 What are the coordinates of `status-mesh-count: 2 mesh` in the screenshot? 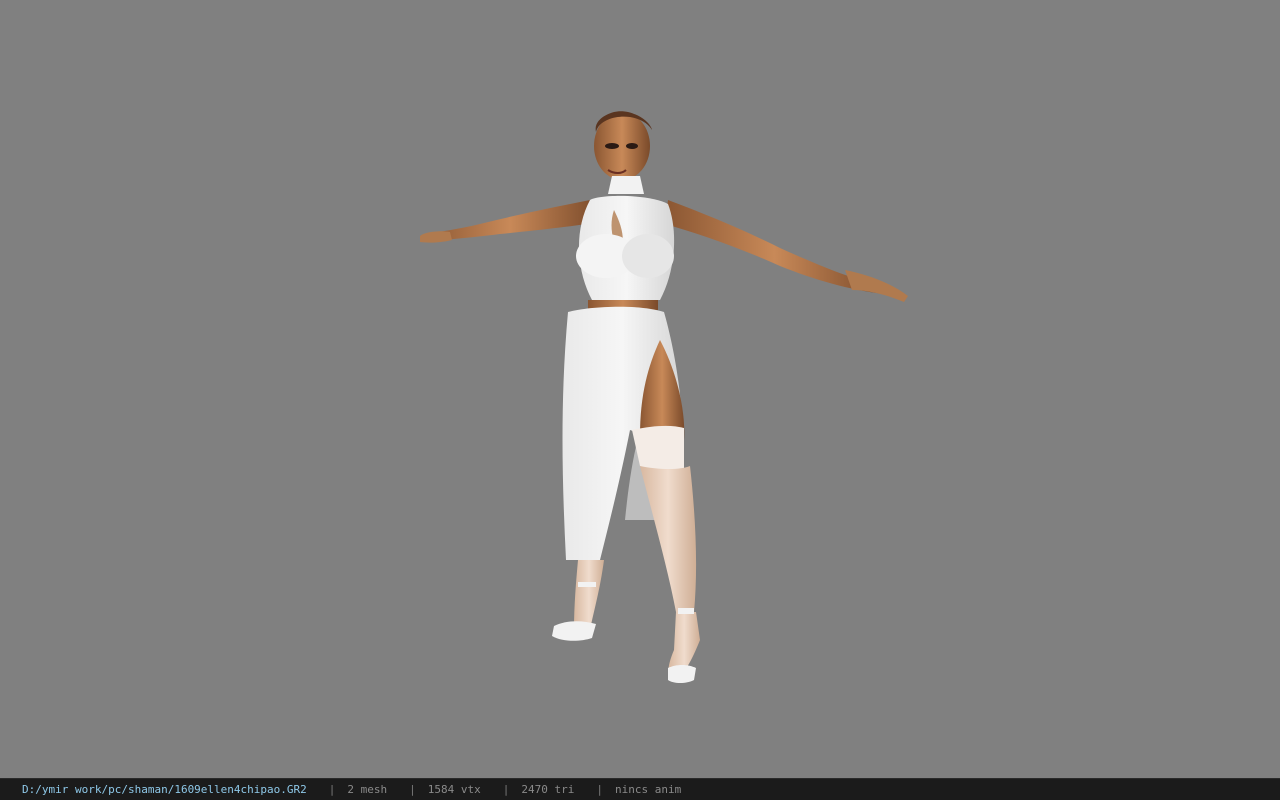 It's located at (367, 789).